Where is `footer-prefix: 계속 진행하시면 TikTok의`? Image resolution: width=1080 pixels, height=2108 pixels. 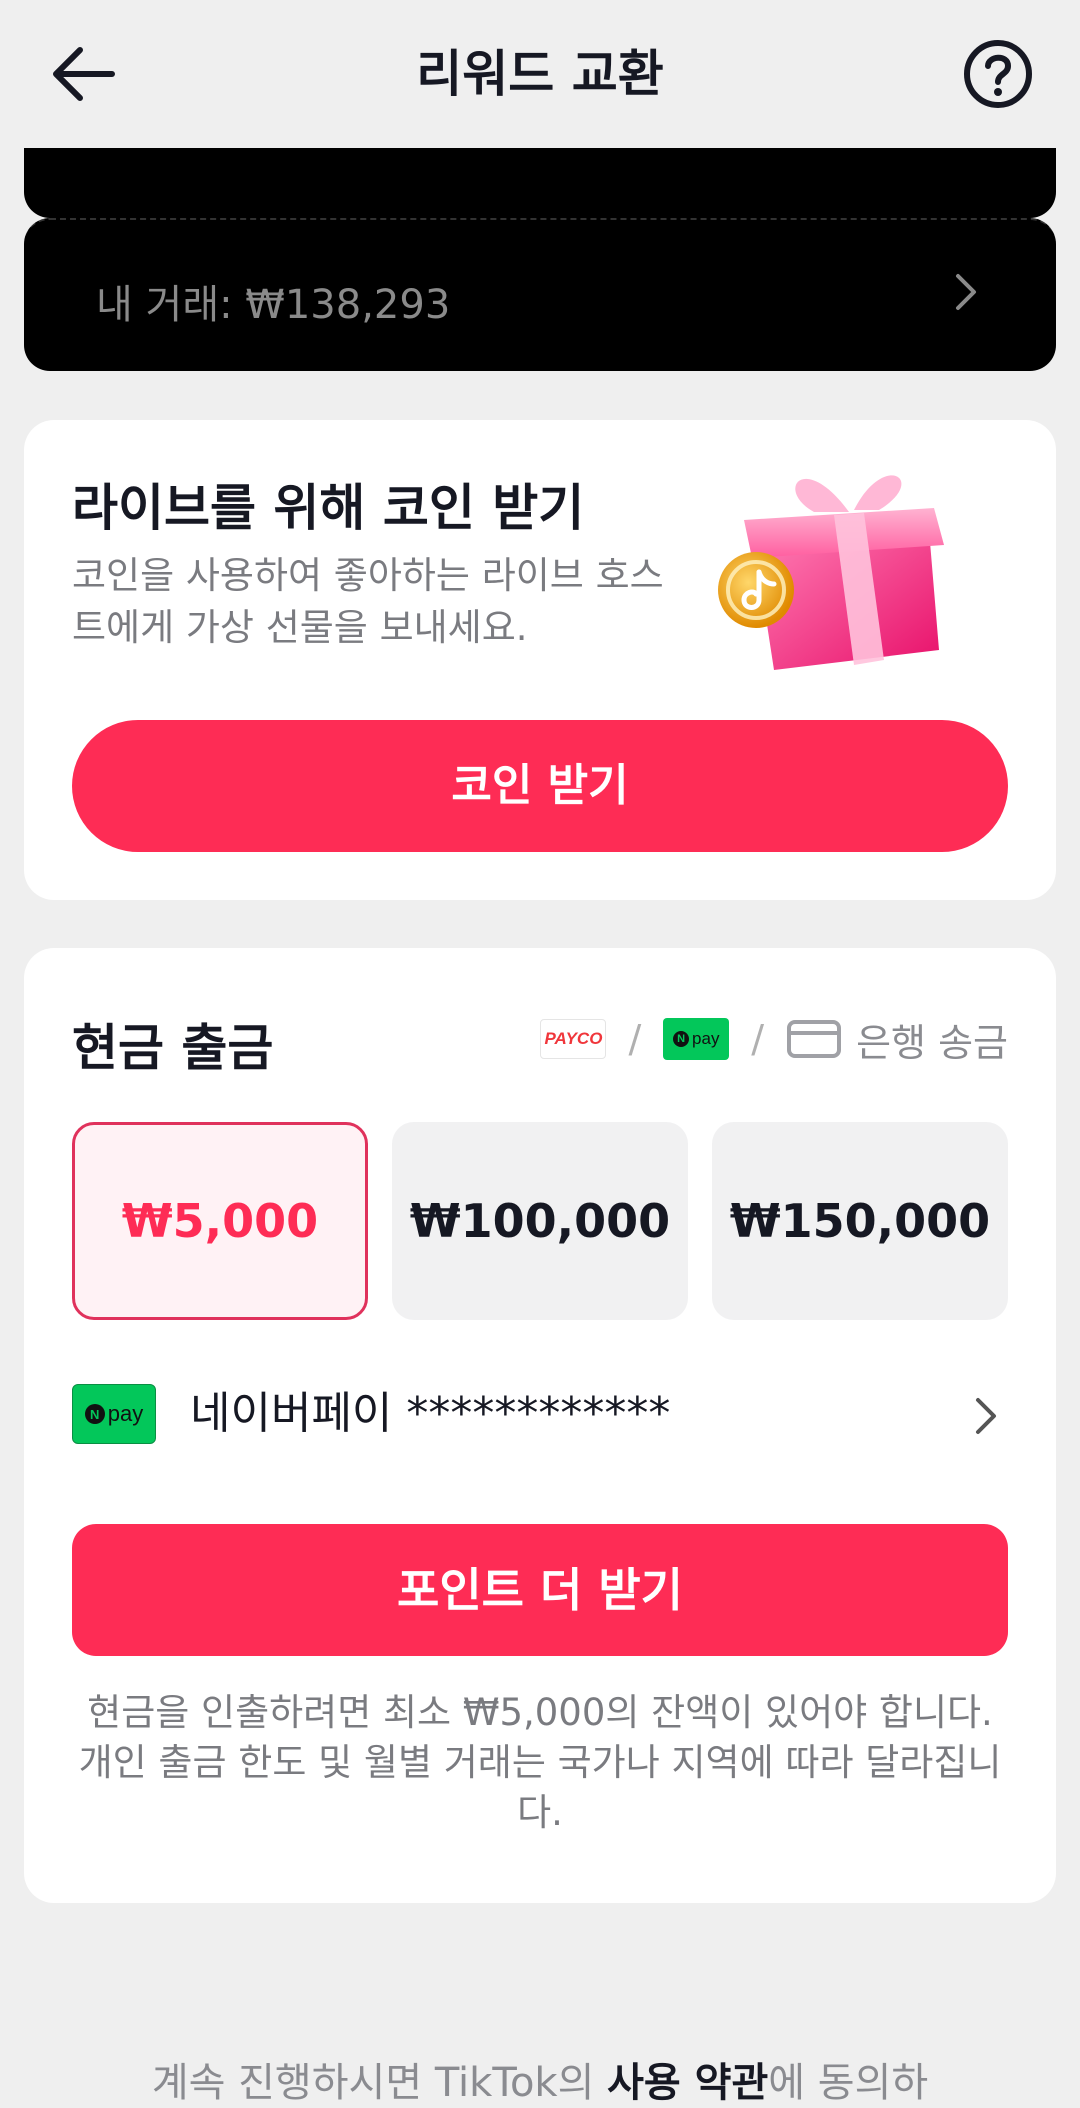
footer-prefix: 계속 진행하시면 TikTok의 is located at coordinates (379, 2083).